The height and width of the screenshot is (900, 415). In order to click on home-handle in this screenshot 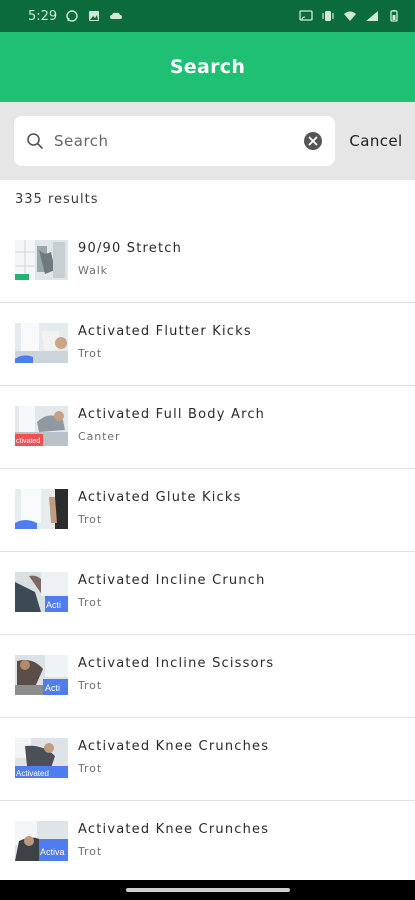, I will do `click(208, 890)`.